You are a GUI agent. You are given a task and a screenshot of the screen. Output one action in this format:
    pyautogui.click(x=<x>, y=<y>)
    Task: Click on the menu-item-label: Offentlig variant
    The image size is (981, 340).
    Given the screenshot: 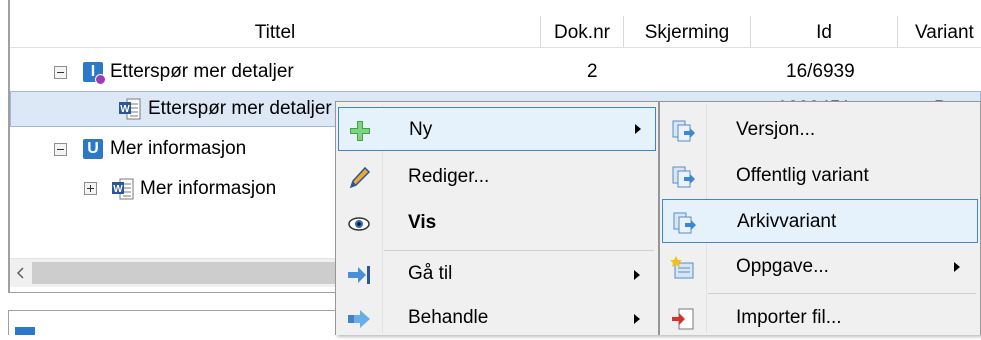 What is the action you would take?
    pyautogui.click(x=802, y=175)
    